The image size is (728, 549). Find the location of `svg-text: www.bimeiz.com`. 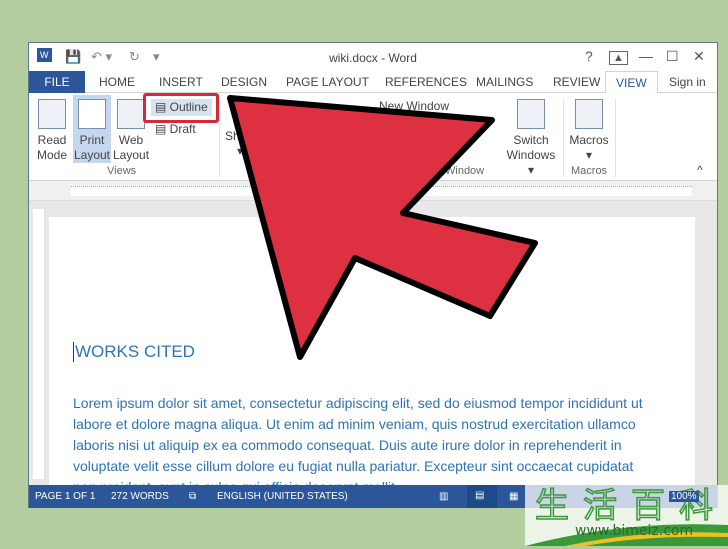

svg-text: www.bimeiz.com is located at coordinates (634, 531).